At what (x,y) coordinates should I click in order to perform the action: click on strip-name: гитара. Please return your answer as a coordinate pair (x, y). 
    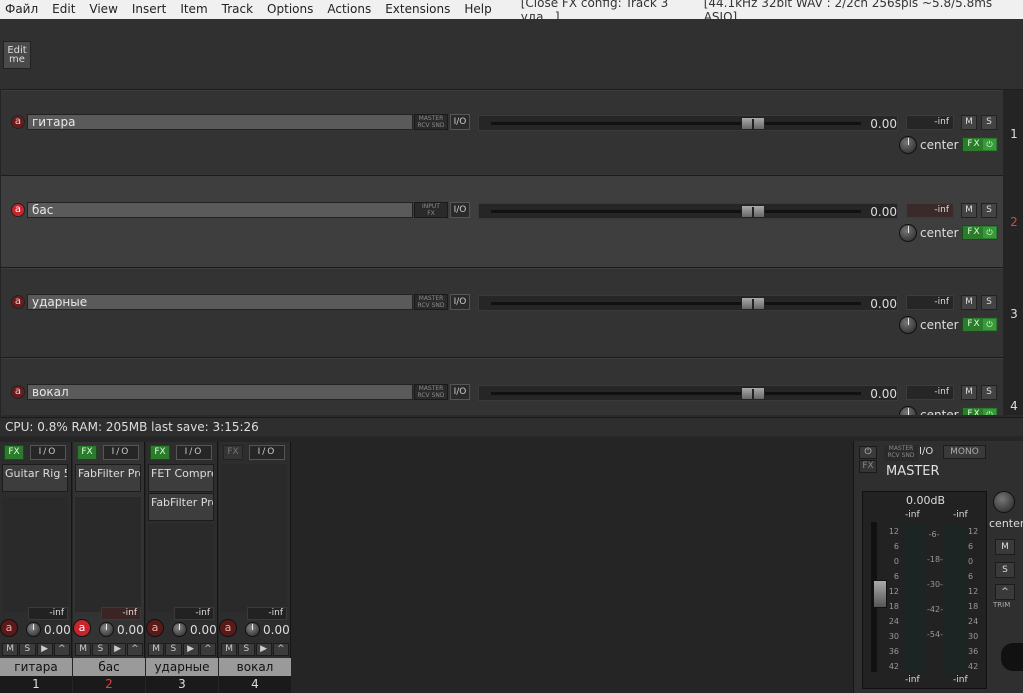
    Looking at the image, I should click on (36, 667).